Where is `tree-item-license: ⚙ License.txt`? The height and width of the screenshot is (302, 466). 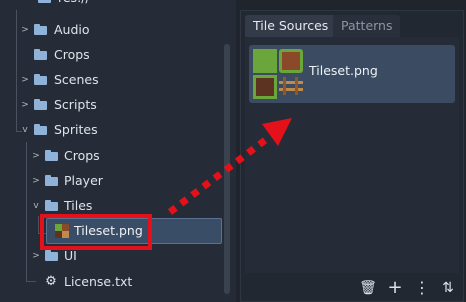 tree-item-license: ⚙ License.txt is located at coordinates (110, 282).